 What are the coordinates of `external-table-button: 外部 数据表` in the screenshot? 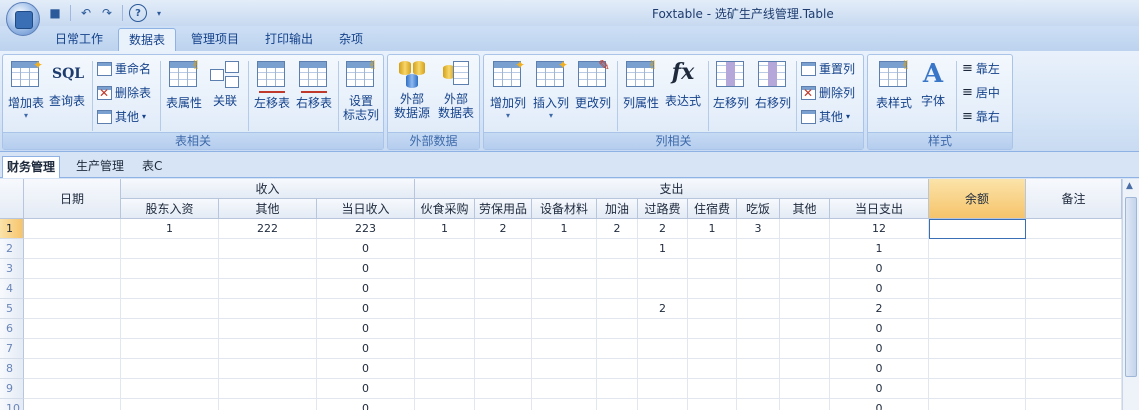 It's located at (456, 89).